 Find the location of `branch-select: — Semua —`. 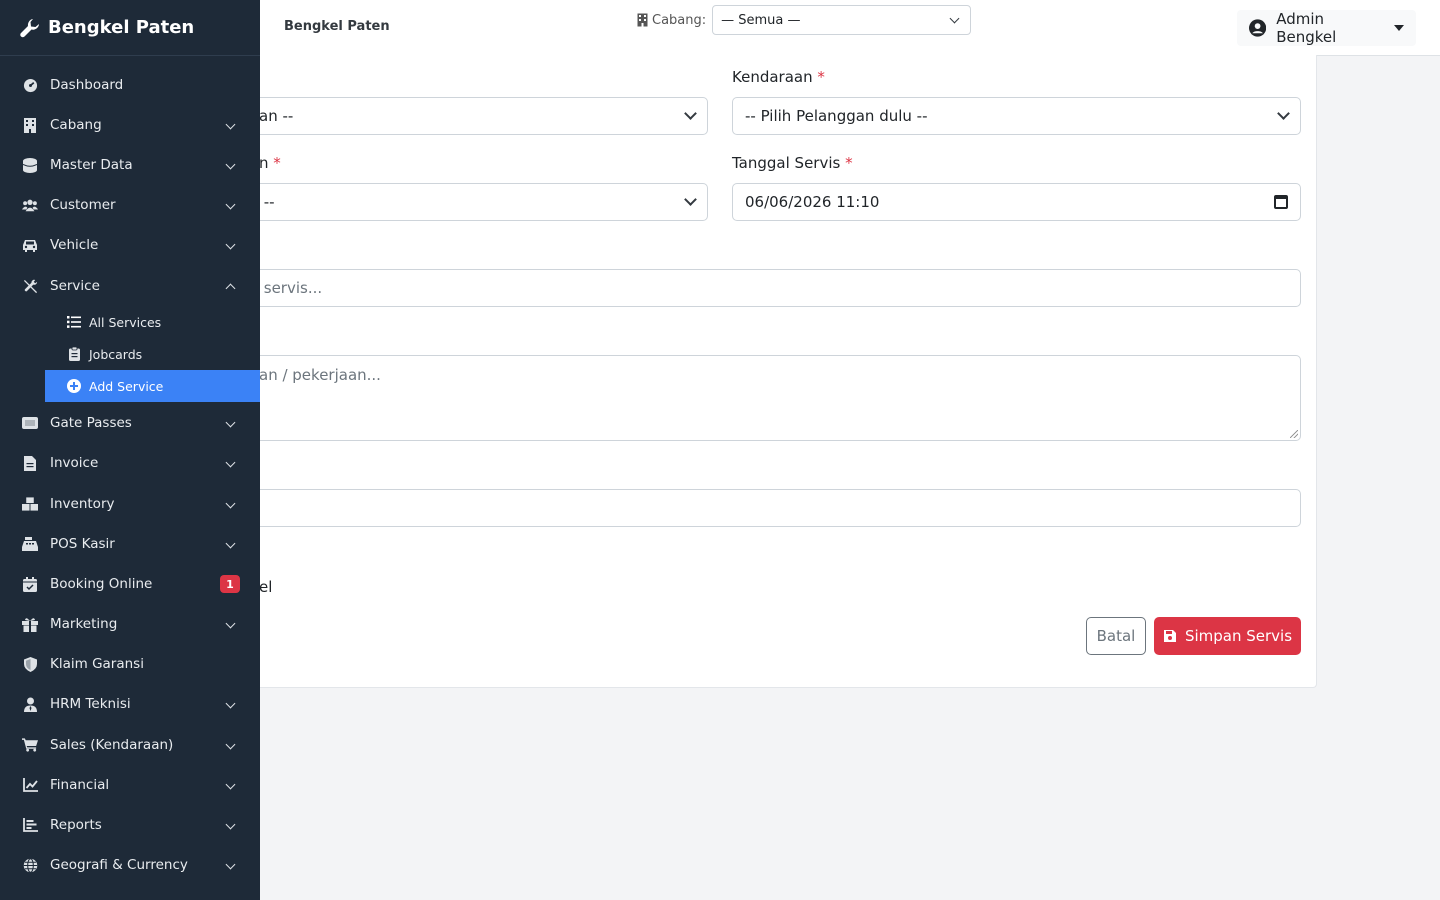

branch-select: — Semua — is located at coordinates (842, 20).